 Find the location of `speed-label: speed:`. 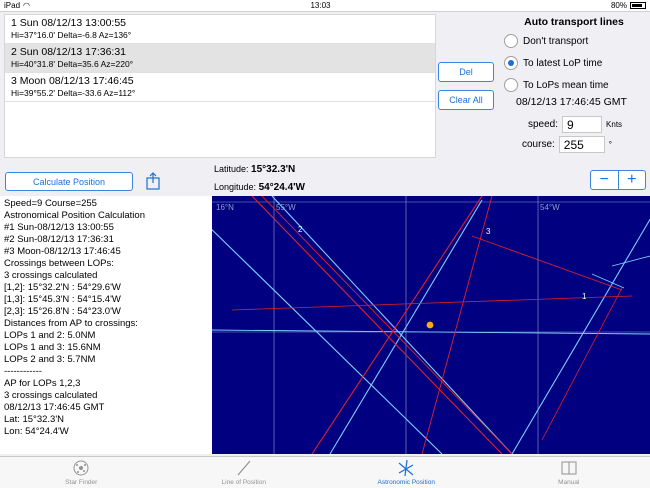

speed-label: speed: is located at coordinates (543, 124).